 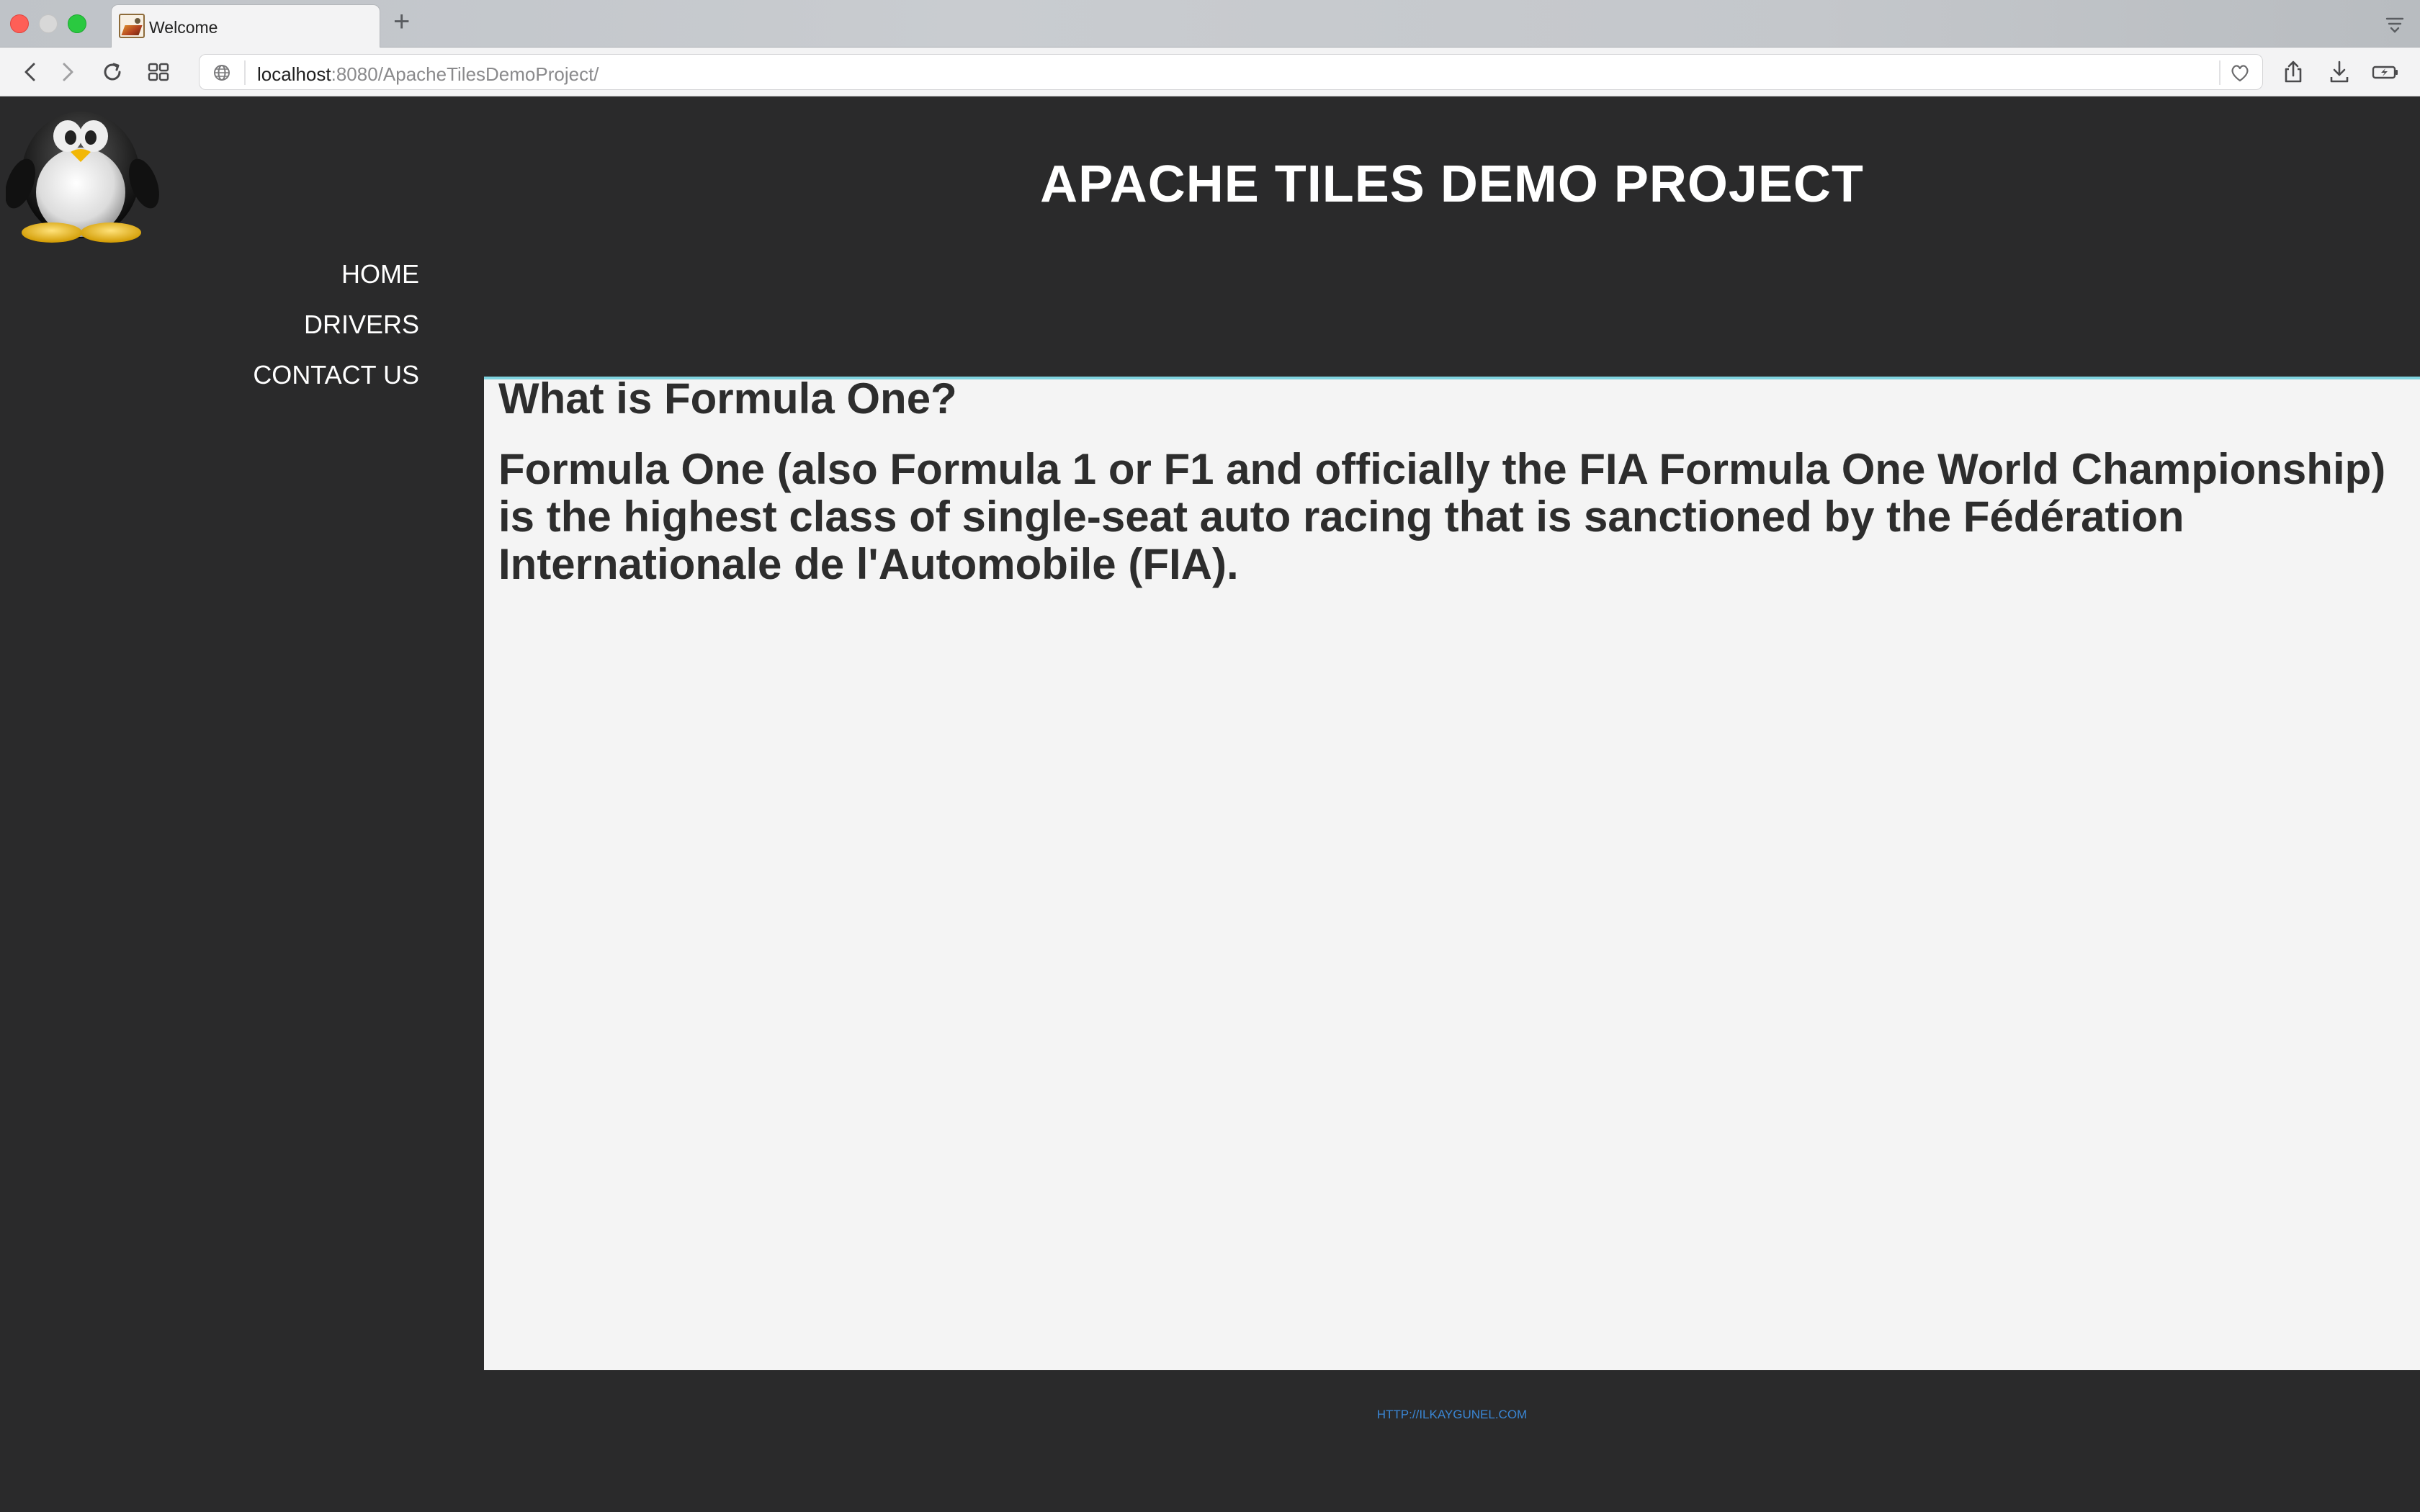 I want to click on content-heading: What is Formula One?, so click(x=727, y=398).